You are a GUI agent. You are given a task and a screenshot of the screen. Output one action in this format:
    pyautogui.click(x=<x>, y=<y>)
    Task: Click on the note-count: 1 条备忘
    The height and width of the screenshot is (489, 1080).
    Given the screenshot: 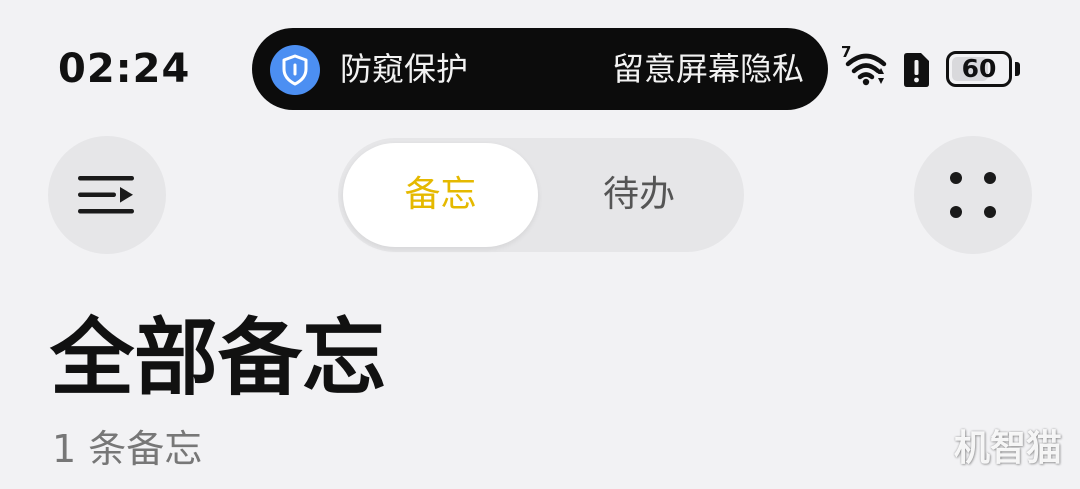 What is the action you would take?
    pyautogui.click(x=127, y=449)
    